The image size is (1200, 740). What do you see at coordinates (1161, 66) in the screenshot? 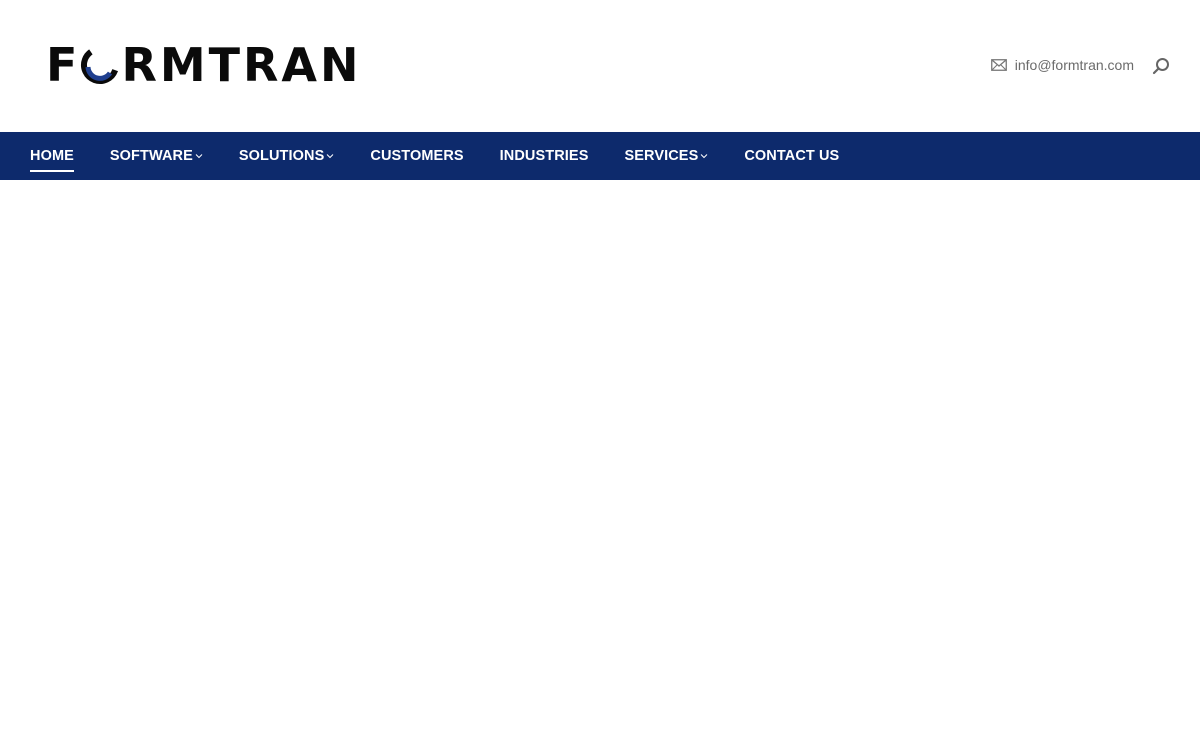
I see `search-icon` at bounding box center [1161, 66].